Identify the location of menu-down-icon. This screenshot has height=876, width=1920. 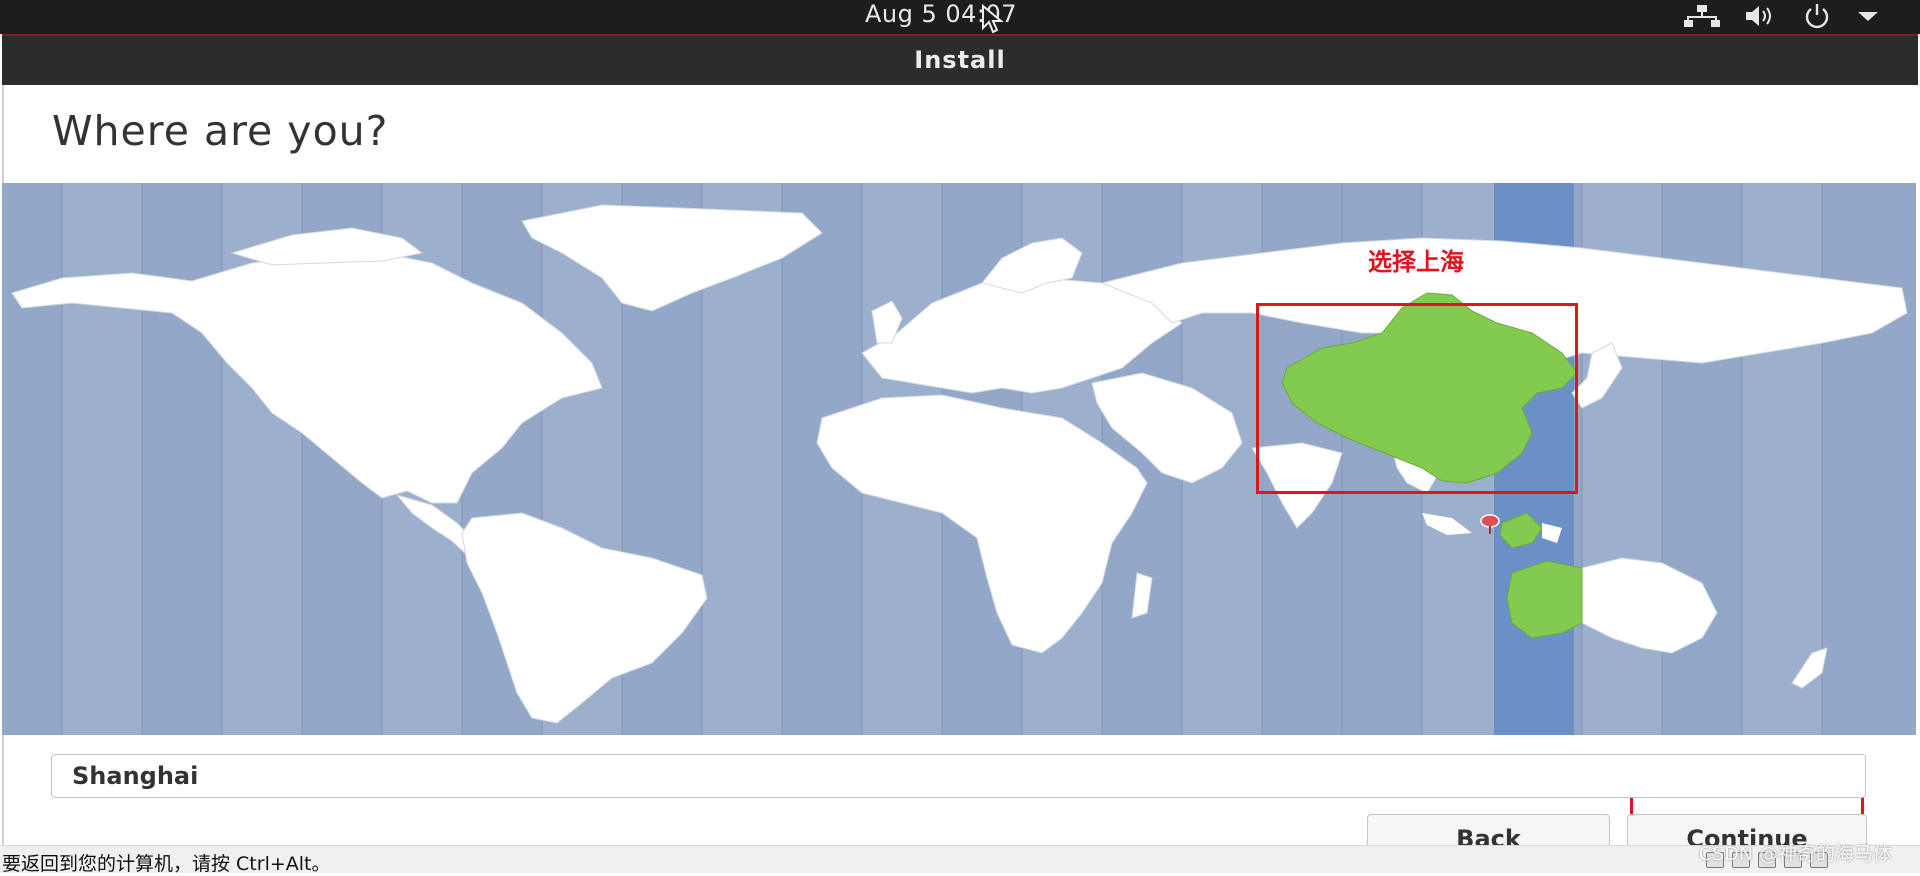
(1868, 16).